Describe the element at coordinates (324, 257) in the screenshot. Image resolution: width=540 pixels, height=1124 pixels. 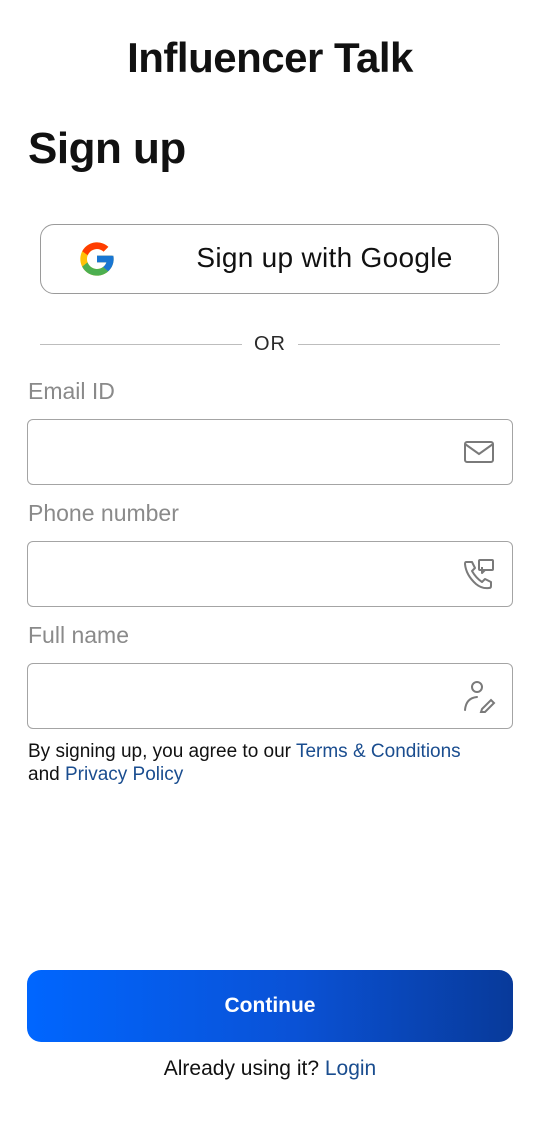
I see `google-signup-label: Sign up with Google` at that location.